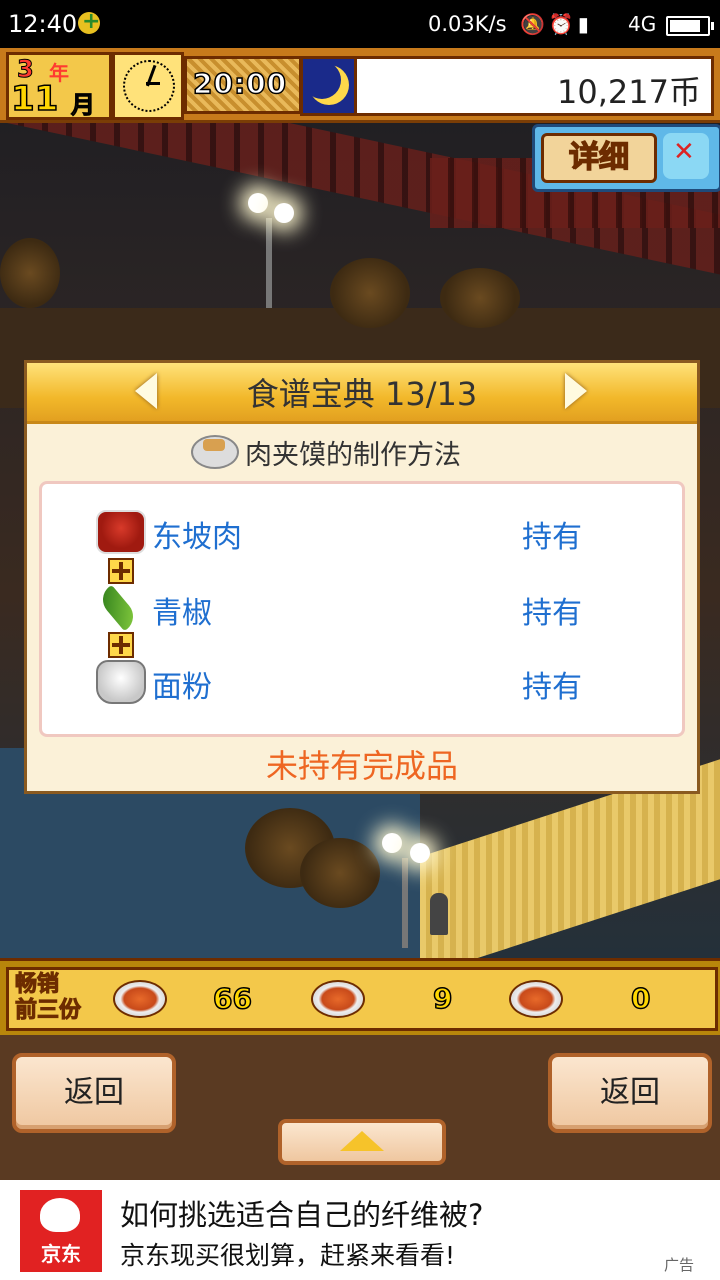  I want to click on jd-logo: 京东, so click(61, 1231).